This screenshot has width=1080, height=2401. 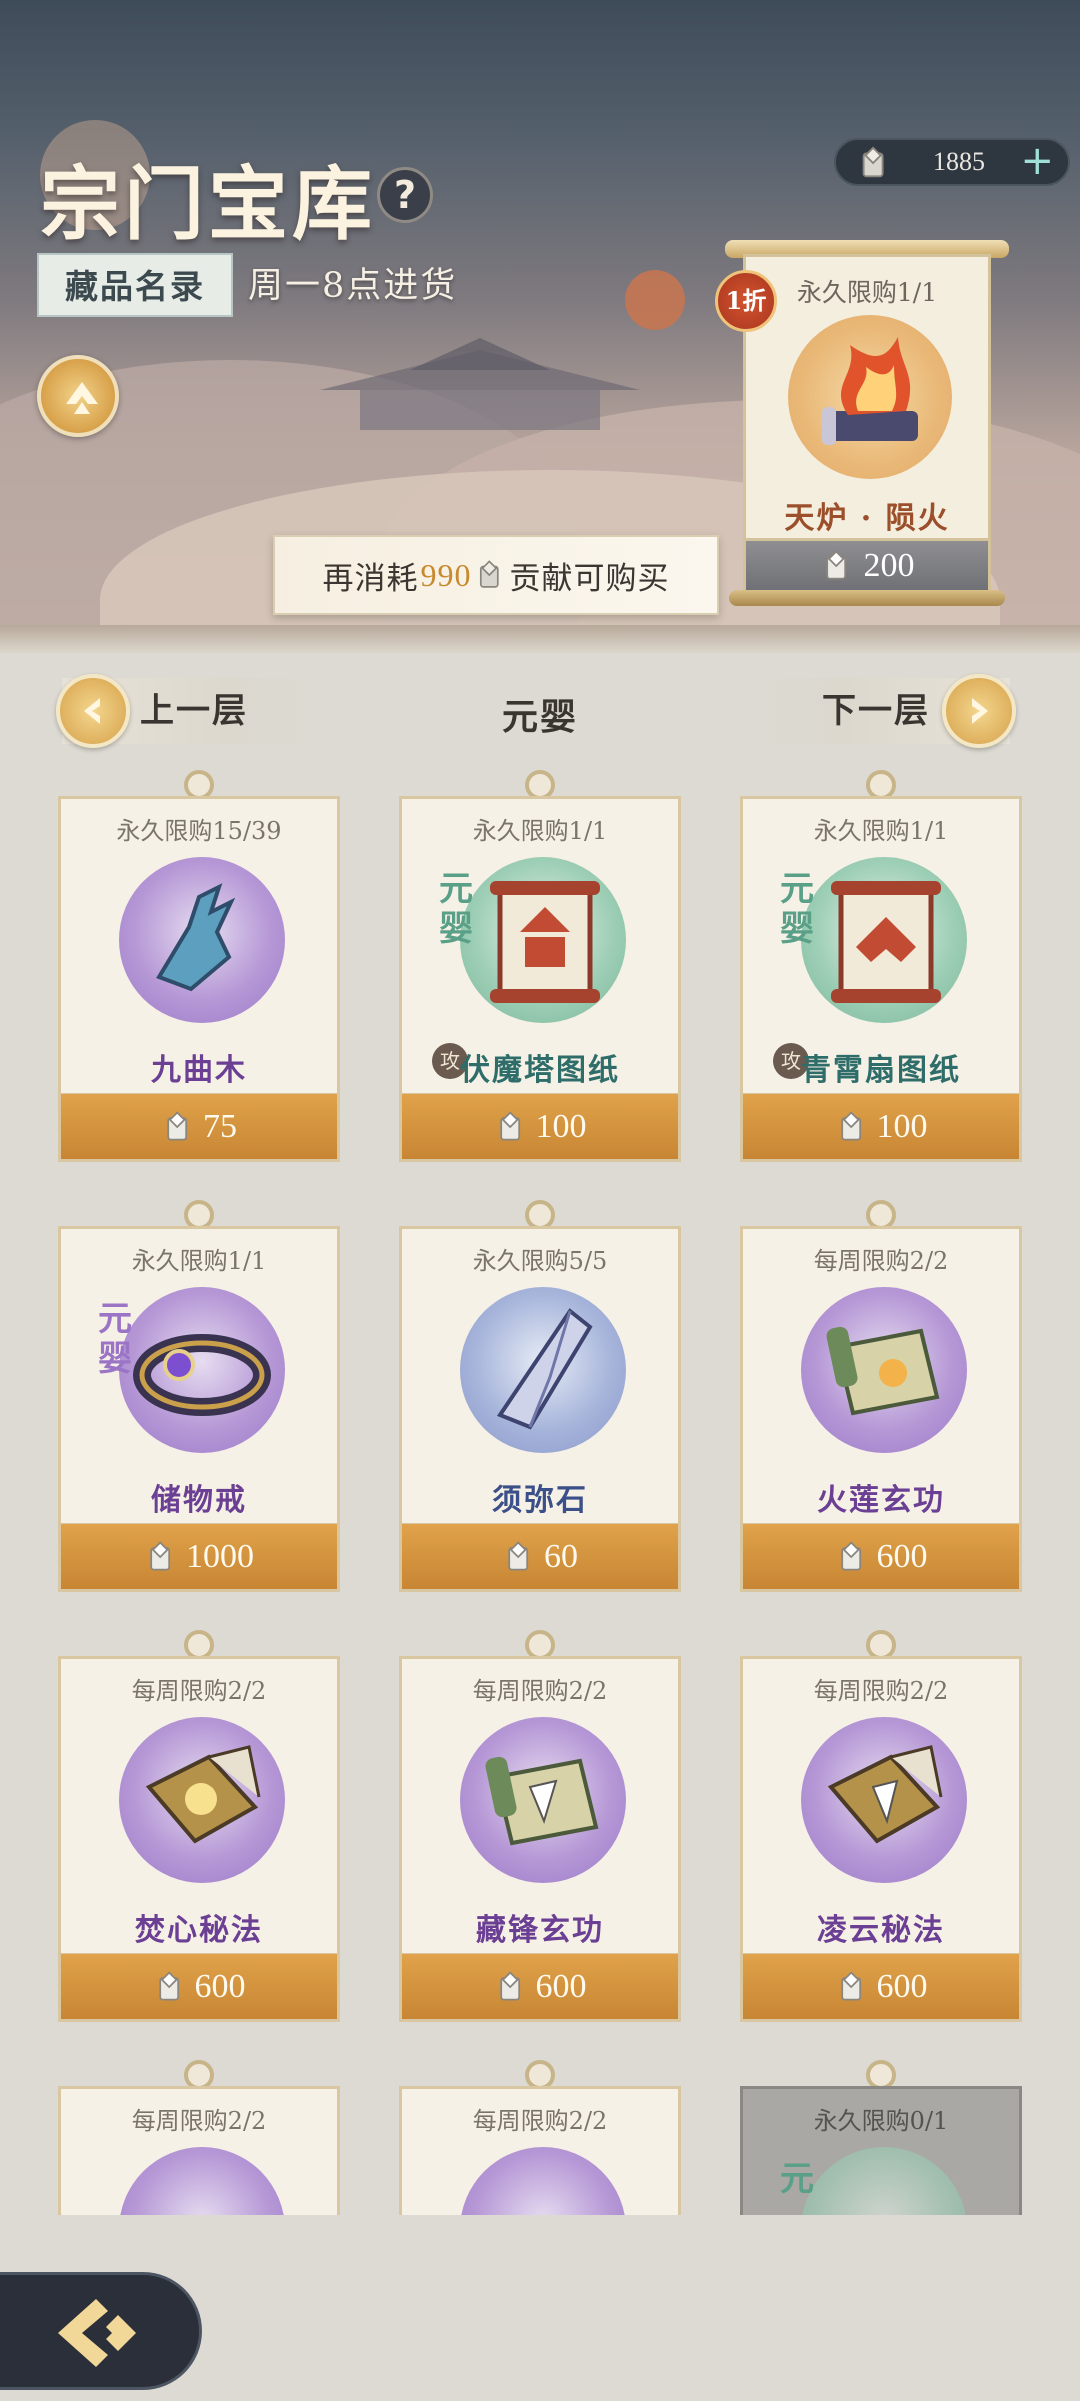 I want to click on expand-button, so click(x=78, y=396).